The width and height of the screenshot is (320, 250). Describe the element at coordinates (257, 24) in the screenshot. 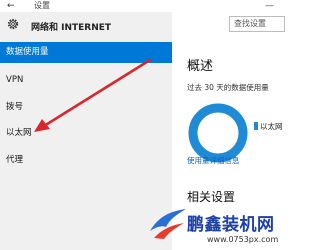

I see `search-input: 查找设置` at that location.